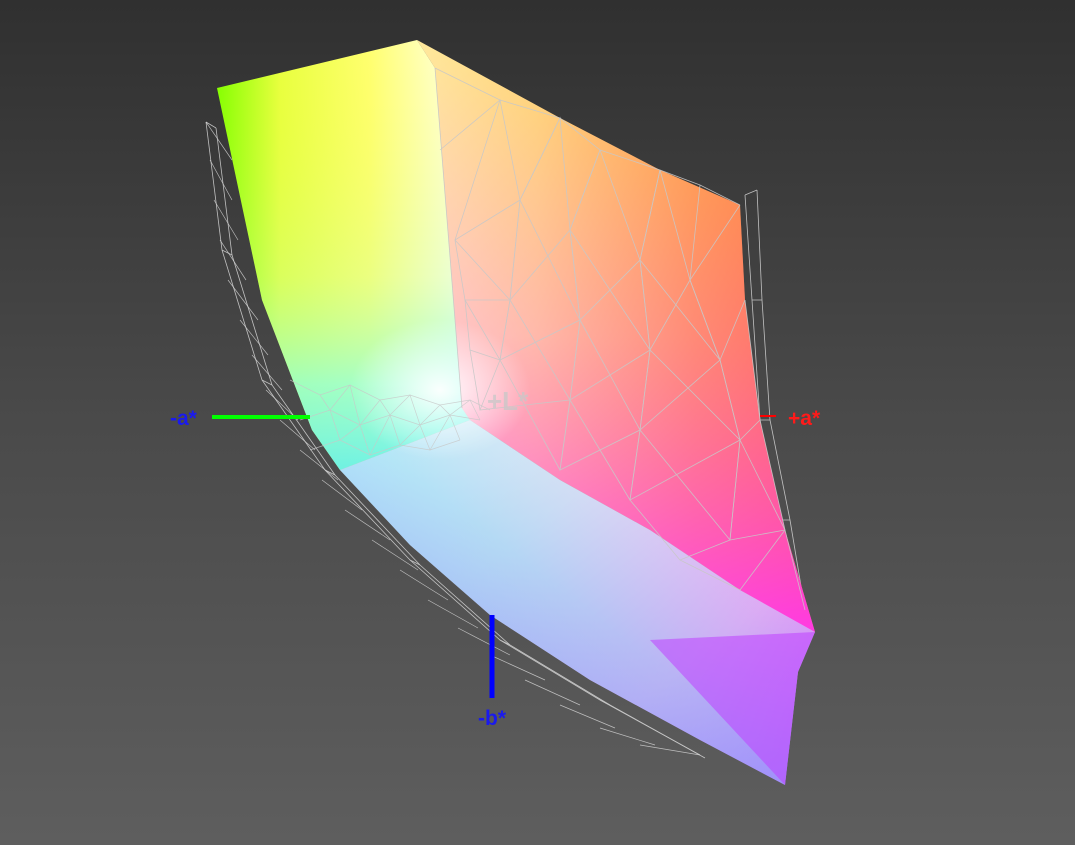 Image resolution: width=1075 pixels, height=845 pixels. Describe the element at coordinates (804, 418) in the screenshot. I see `pos-a-axis-label: +a*` at that location.